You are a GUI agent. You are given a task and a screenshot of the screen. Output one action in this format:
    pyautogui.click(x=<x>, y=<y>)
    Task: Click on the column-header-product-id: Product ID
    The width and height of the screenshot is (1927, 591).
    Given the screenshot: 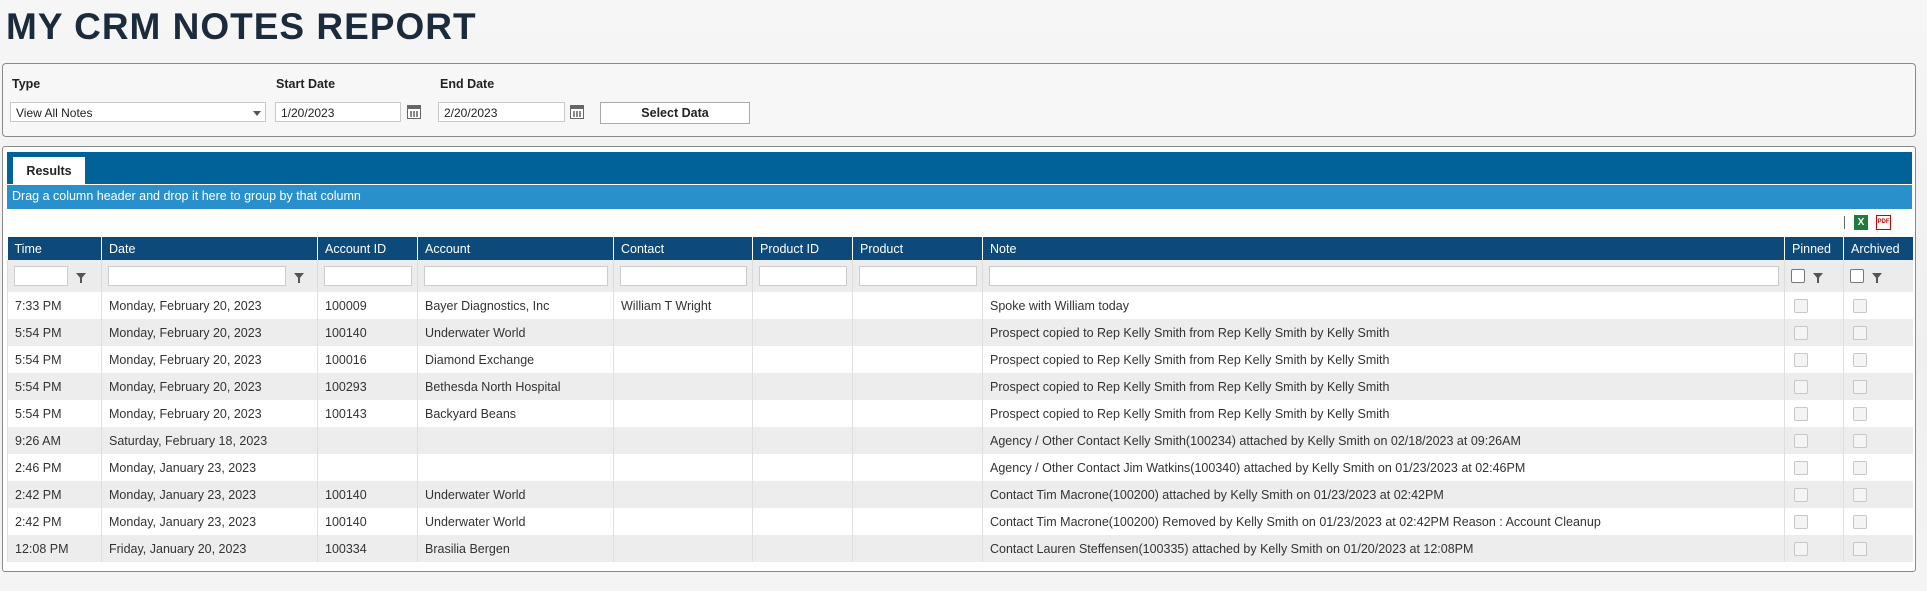 What is the action you would take?
    pyautogui.click(x=802, y=248)
    